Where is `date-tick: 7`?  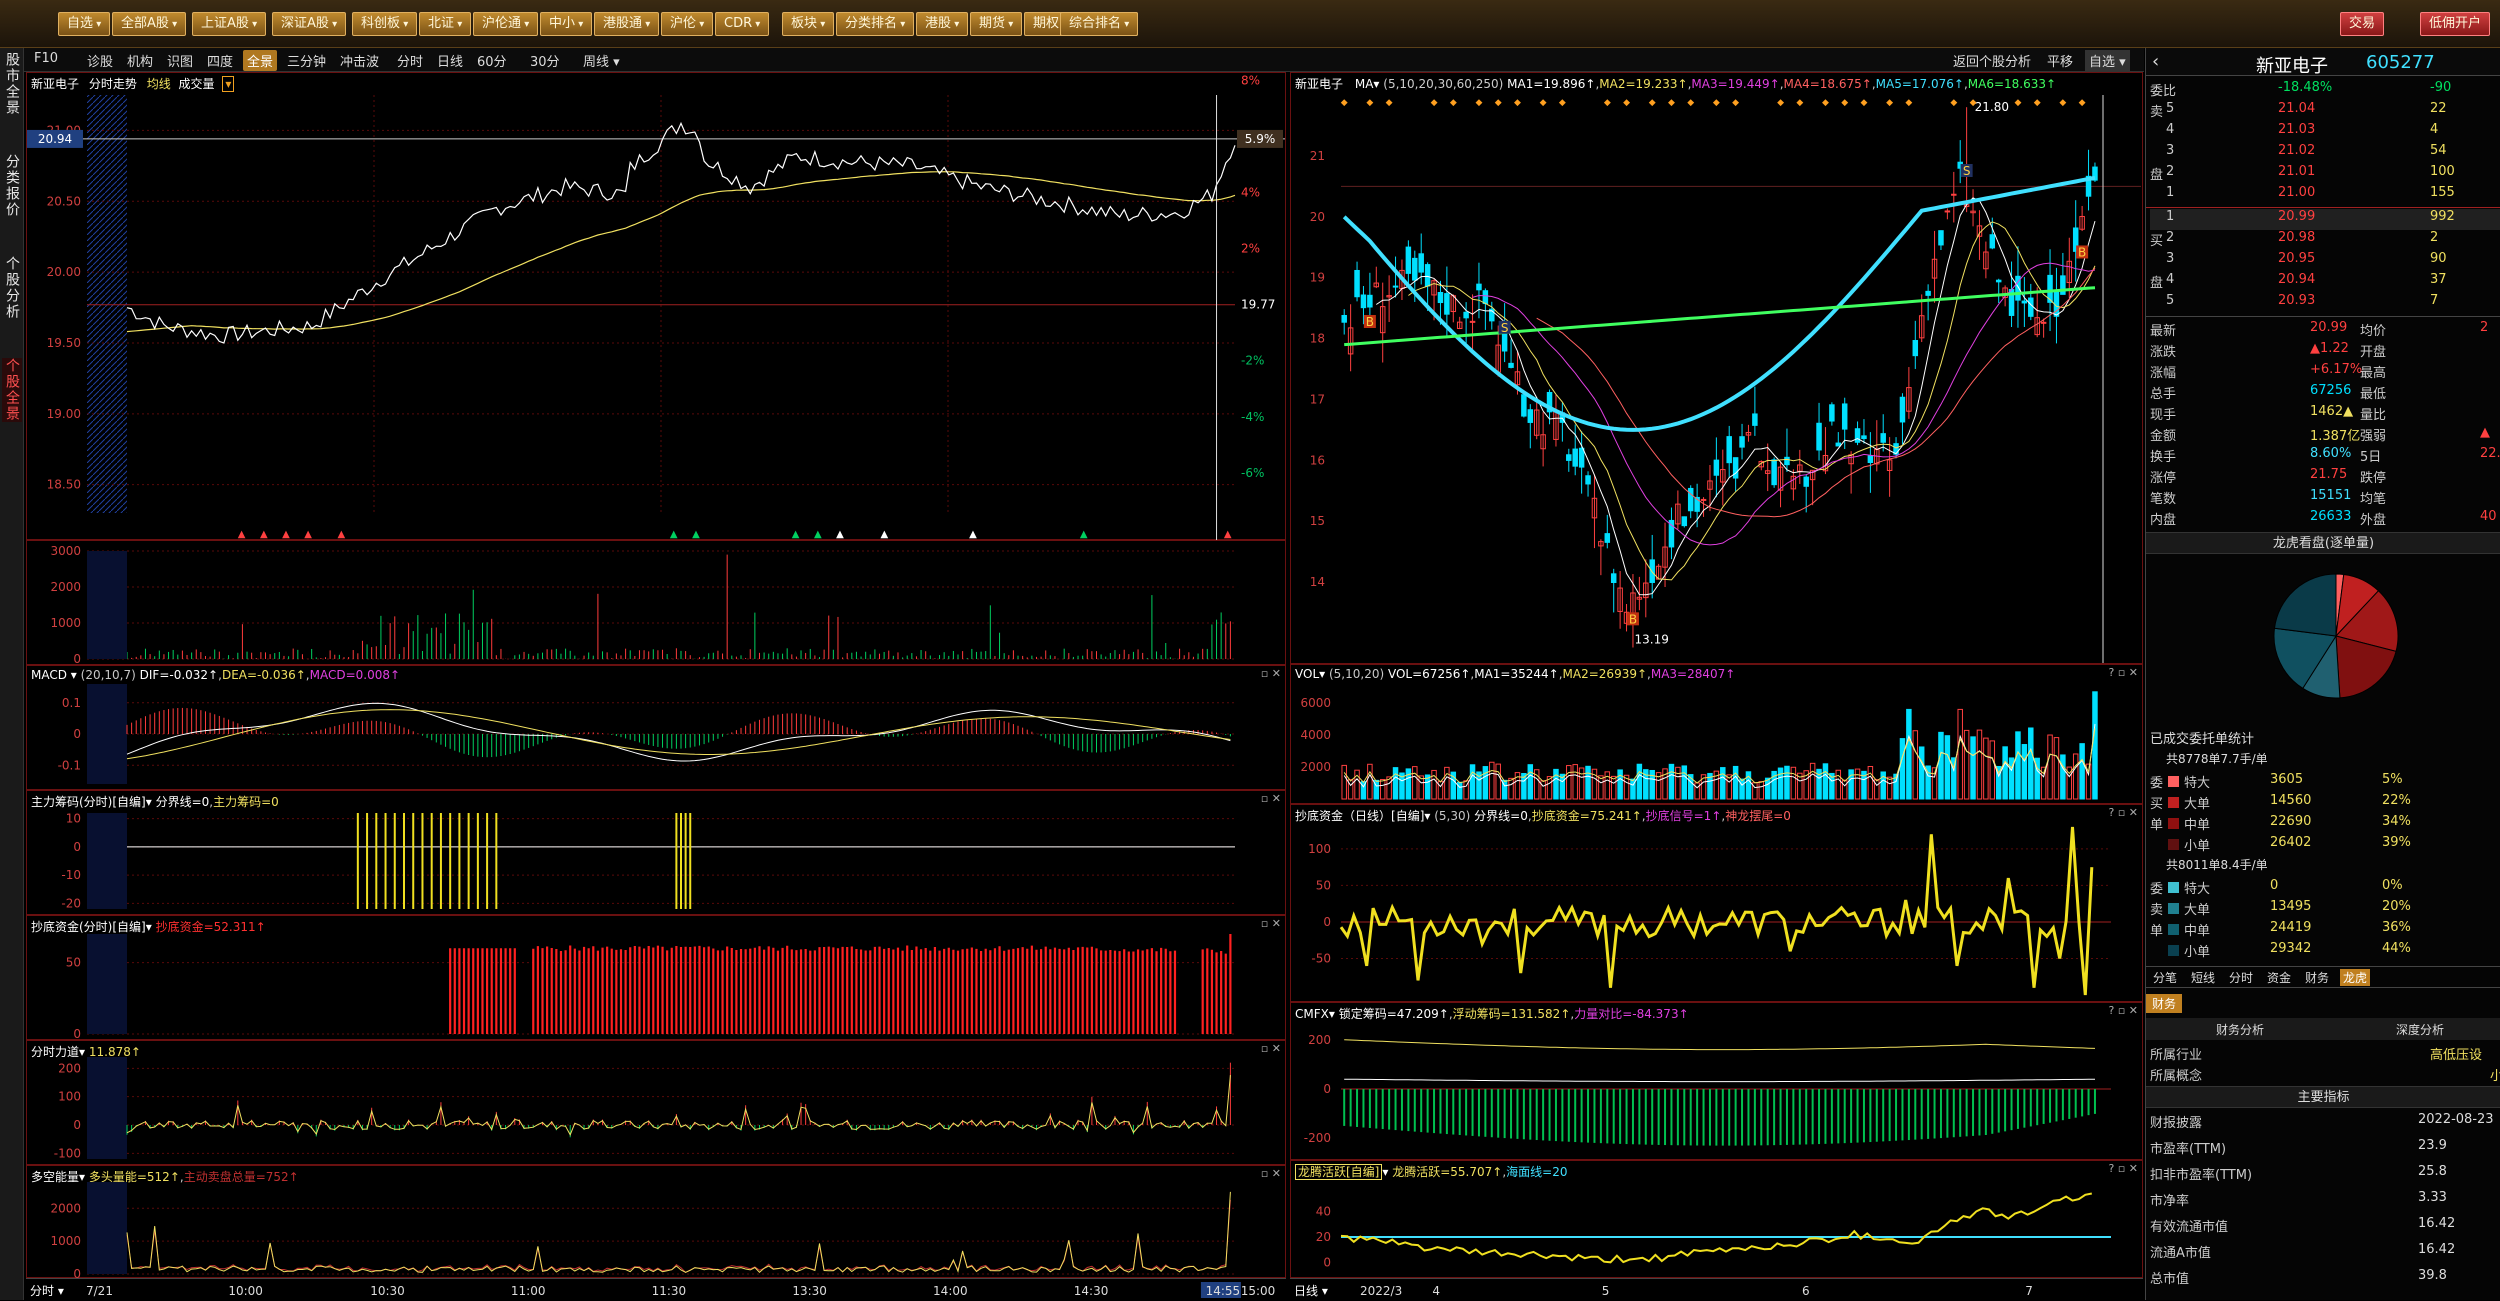
date-tick: 7 is located at coordinates (2029, 1291).